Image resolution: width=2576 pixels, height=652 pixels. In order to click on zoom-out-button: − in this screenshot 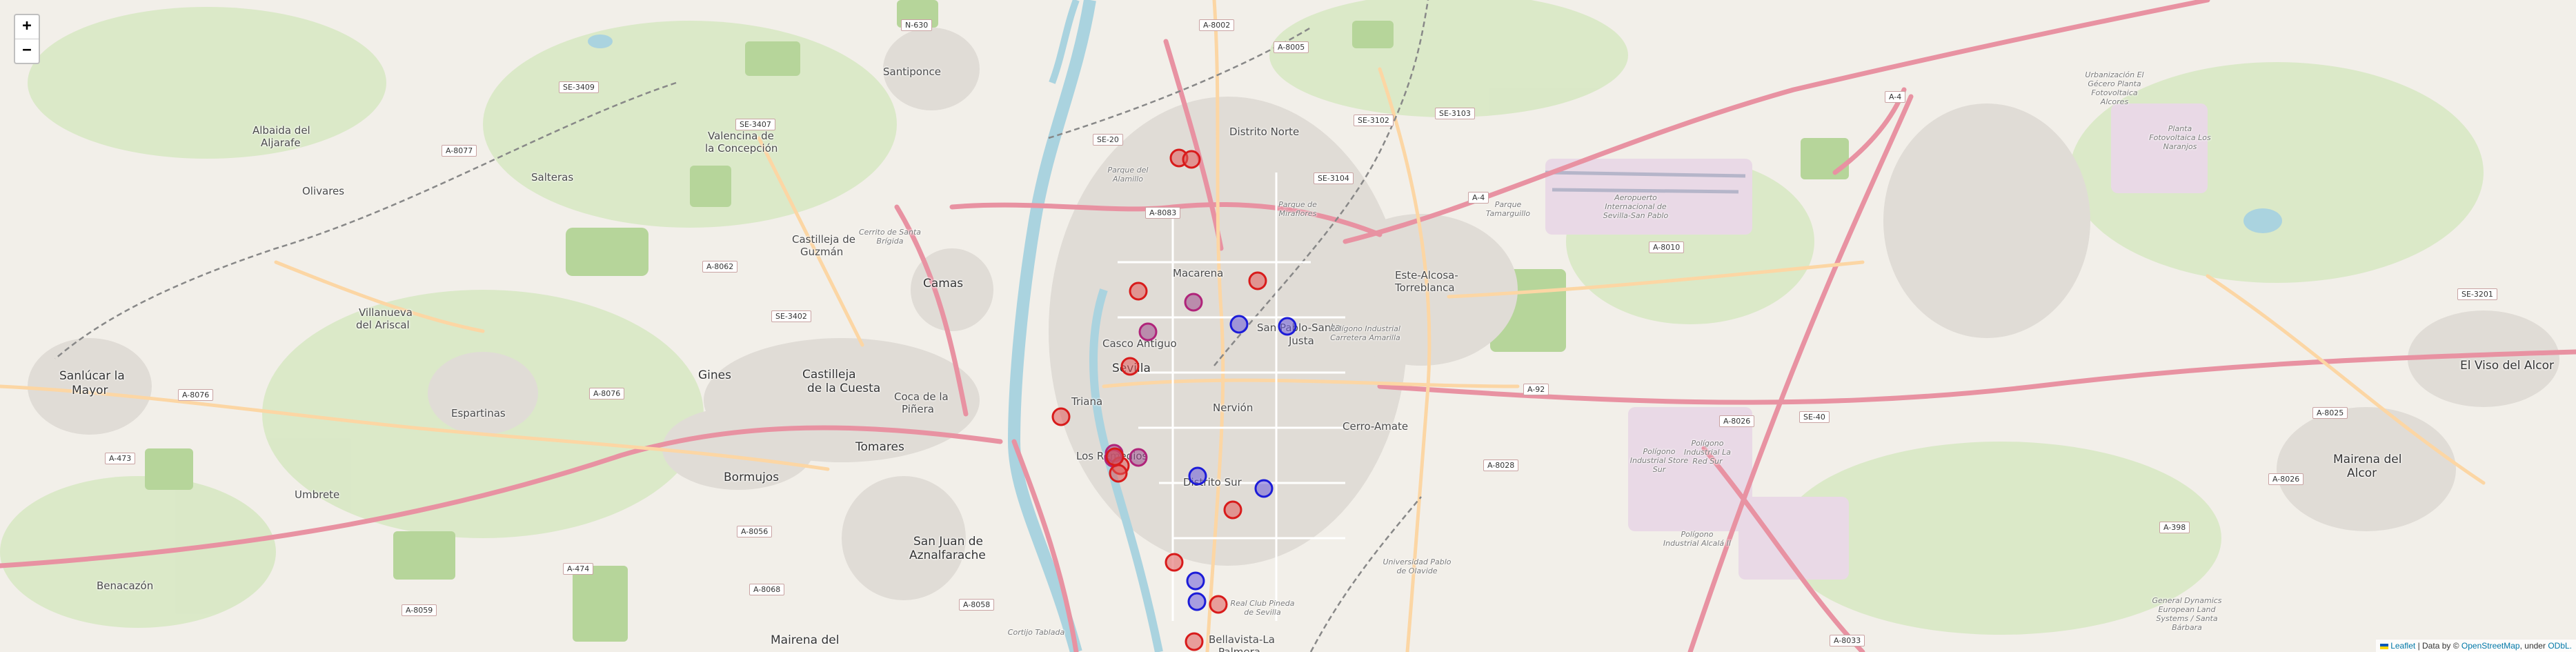, I will do `click(27, 51)`.